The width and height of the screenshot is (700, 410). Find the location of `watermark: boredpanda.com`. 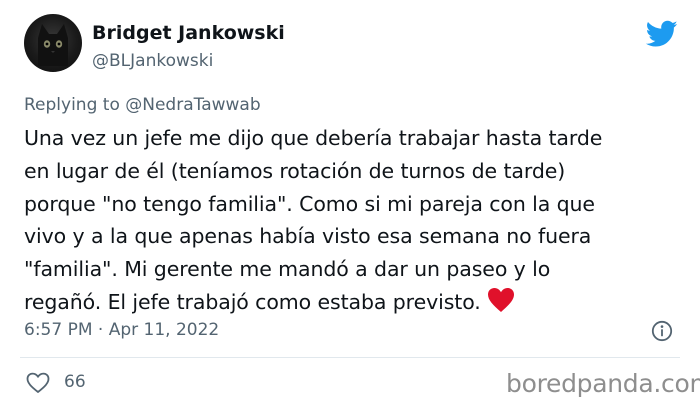

watermark: boredpanda.com is located at coordinates (603, 383).